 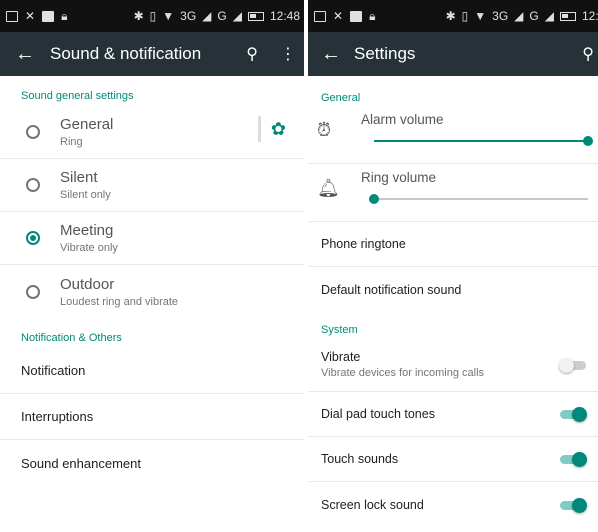 What do you see at coordinates (453, 414) in the screenshot?
I see `dial-pad-tones-row: Dial pad touch tones` at bounding box center [453, 414].